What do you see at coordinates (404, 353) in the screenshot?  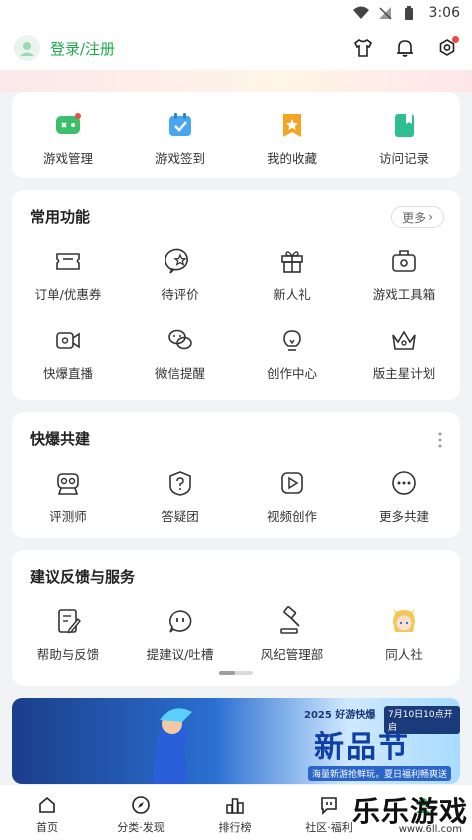 I see `function-moderator-plan: 版主星计划` at bounding box center [404, 353].